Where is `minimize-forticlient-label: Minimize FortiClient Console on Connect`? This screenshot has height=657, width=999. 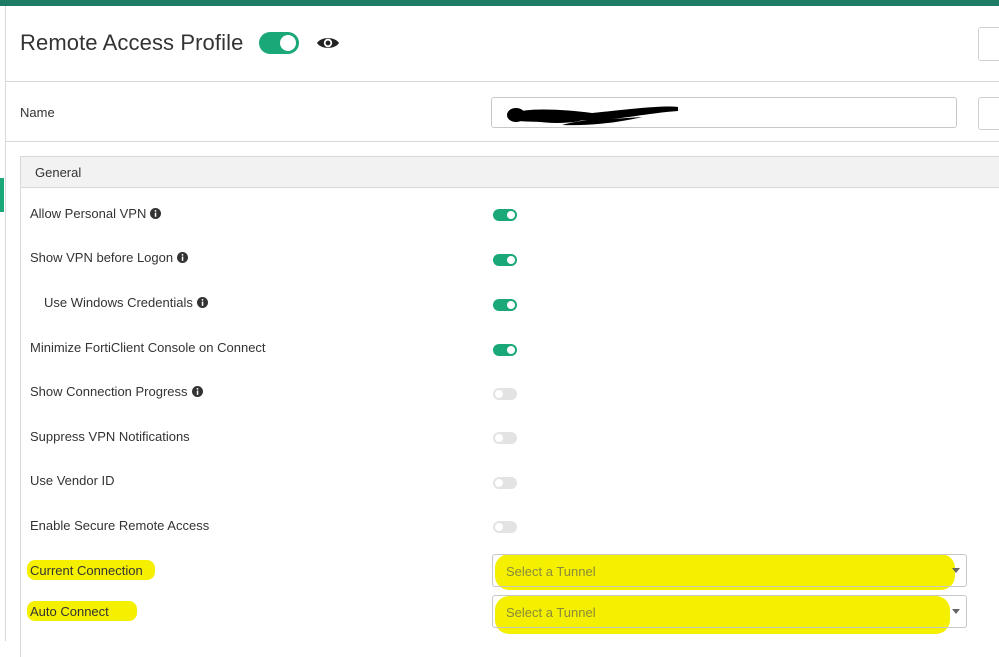 minimize-forticlient-label: Minimize FortiClient Console on Connect is located at coordinates (148, 347).